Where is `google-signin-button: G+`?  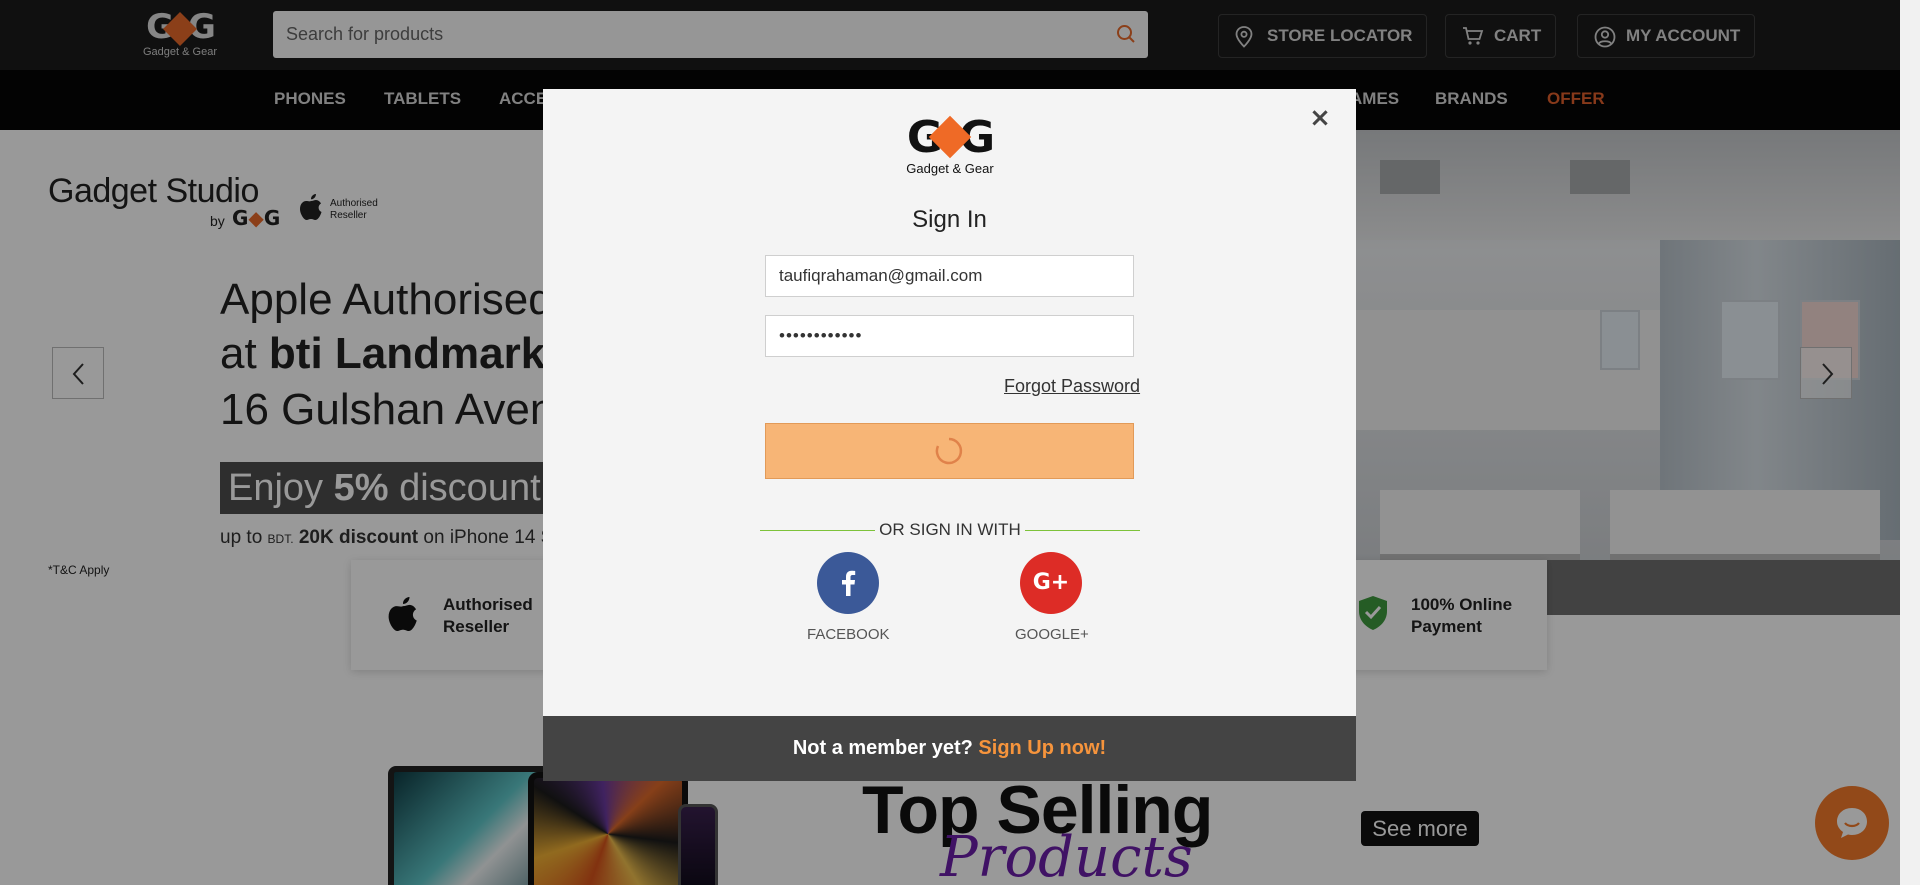 google-signin-button: G+ is located at coordinates (1051, 583).